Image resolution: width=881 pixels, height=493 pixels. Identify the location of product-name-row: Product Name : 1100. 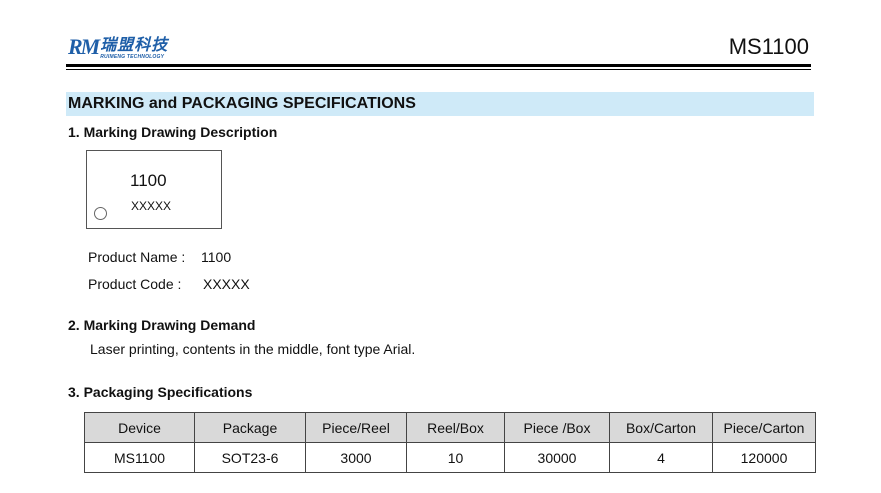
(159, 257).